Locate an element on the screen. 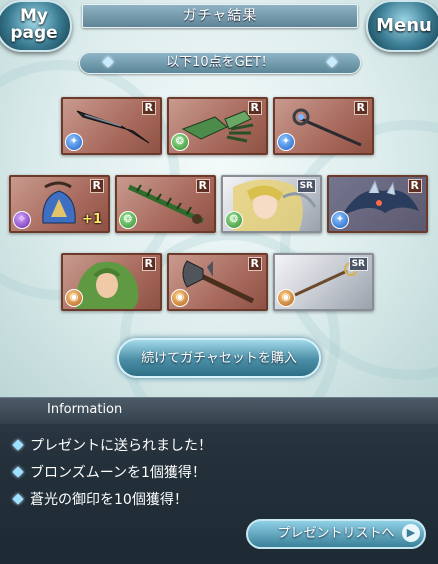 This screenshot has height=564, width=438. info-message: 蒼光の御印を10個獲得！ is located at coordinates (100, 499).